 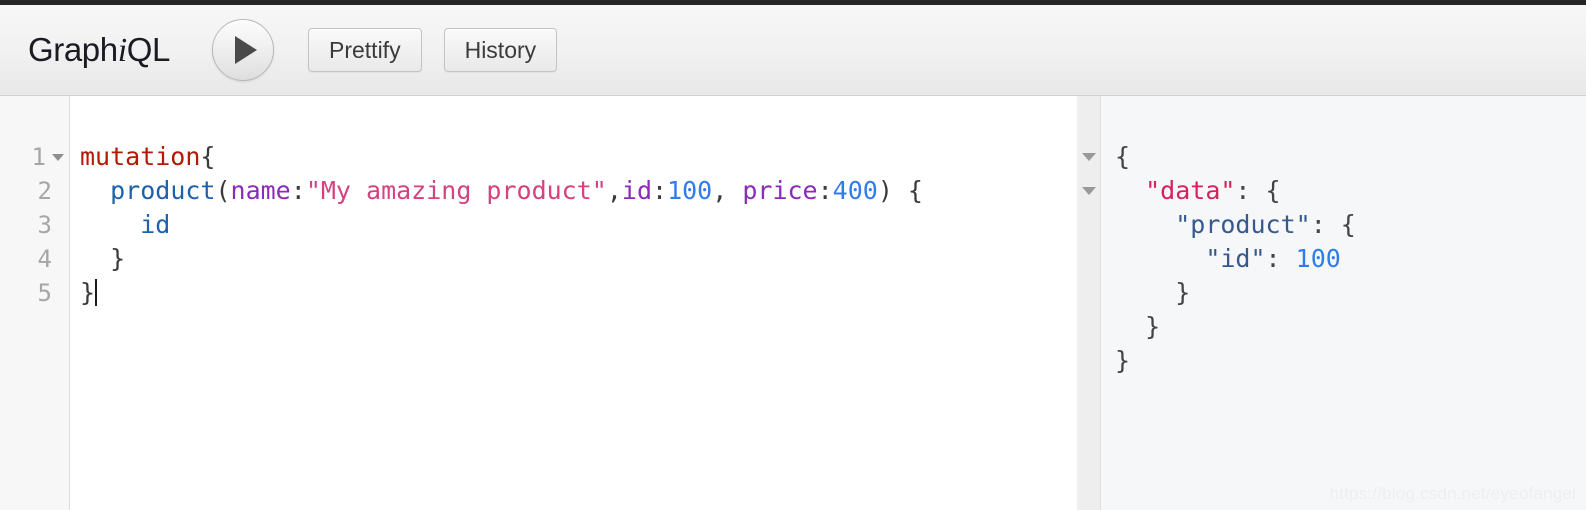 What do you see at coordinates (500, 50) in the screenshot?
I see `history-button: History` at bounding box center [500, 50].